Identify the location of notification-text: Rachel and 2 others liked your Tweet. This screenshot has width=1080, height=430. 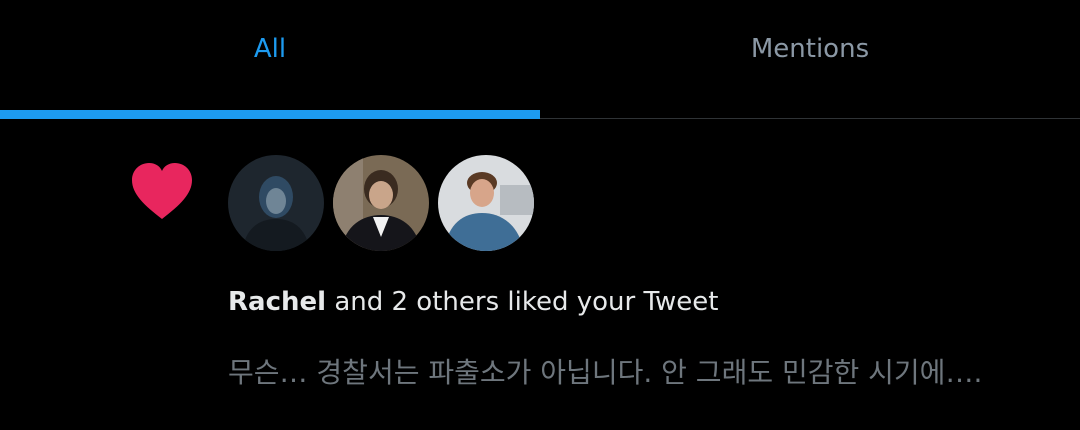
(473, 302).